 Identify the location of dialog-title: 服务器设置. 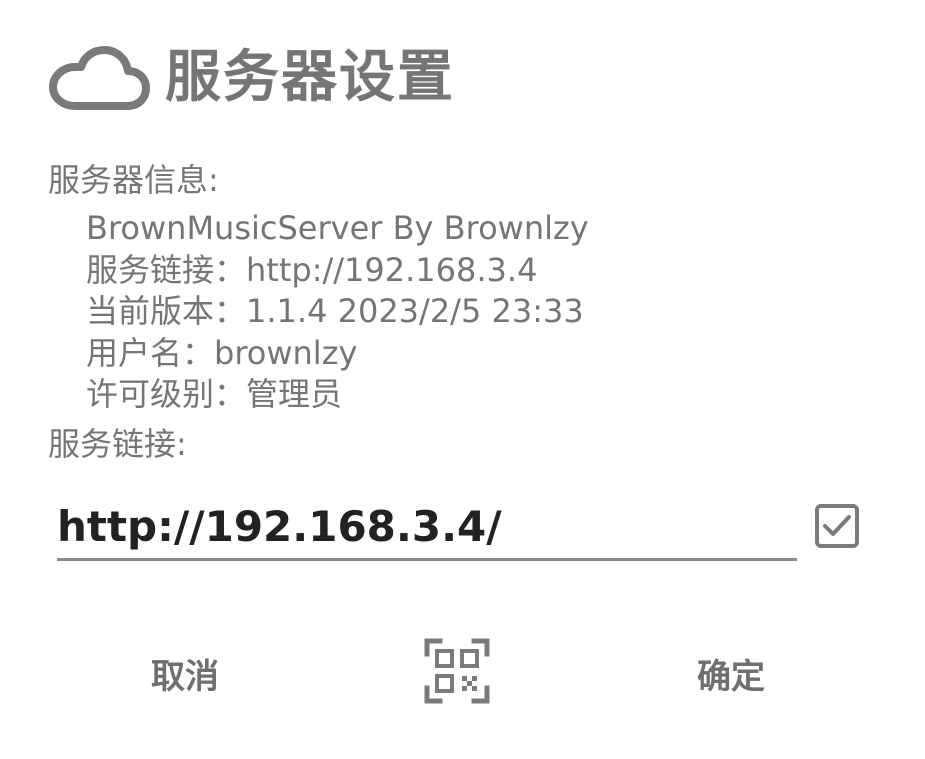
(310, 77).